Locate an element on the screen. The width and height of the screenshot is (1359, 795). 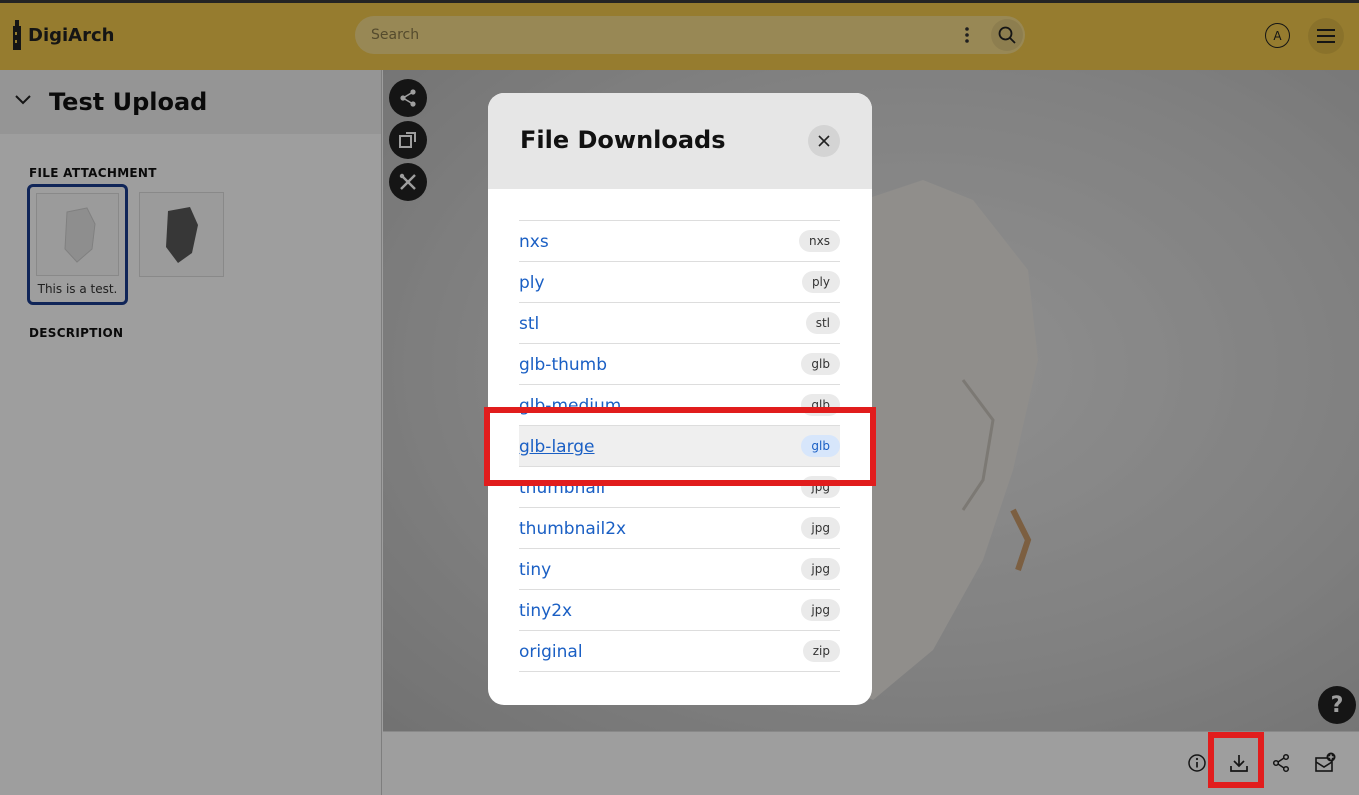
download-row: stl stl is located at coordinates (679, 323).